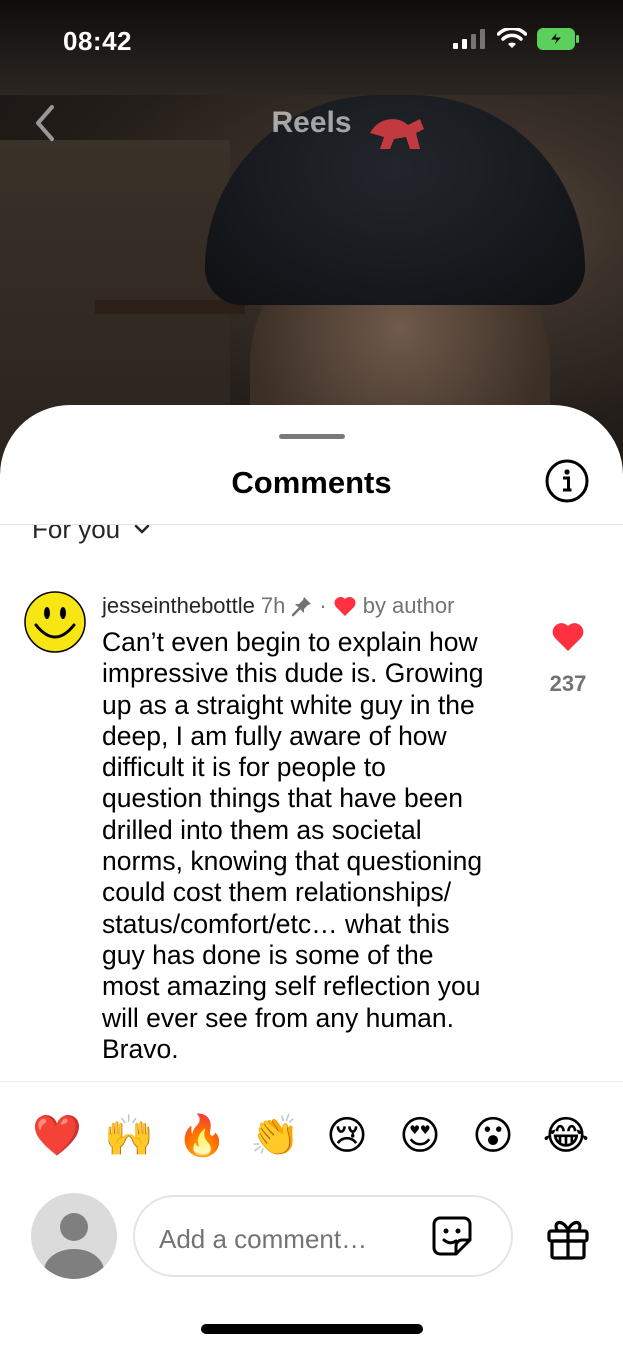 Image resolution: width=623 pixels, height=1350 pixels. I want to click on author-heart-icon, so click(345, 606).